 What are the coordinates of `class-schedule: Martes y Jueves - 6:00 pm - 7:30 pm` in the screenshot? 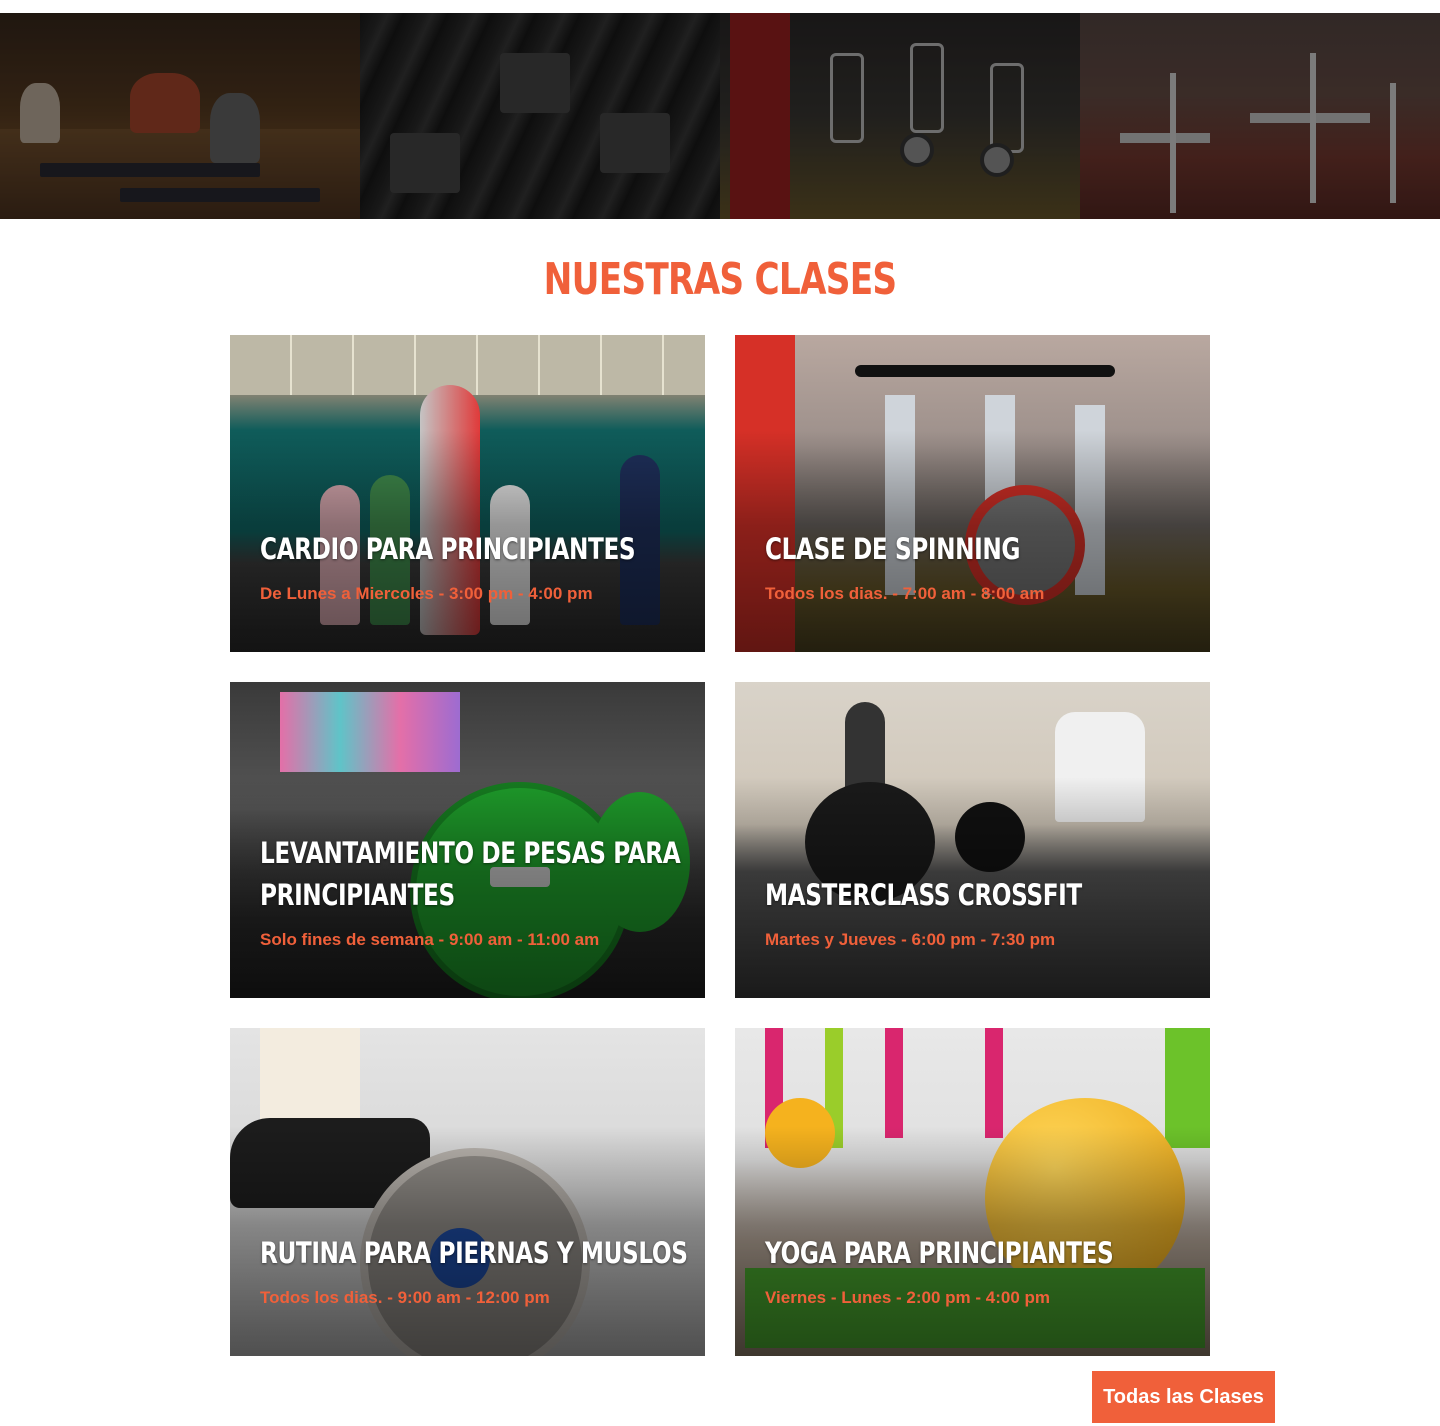 It's located at (910, 939).